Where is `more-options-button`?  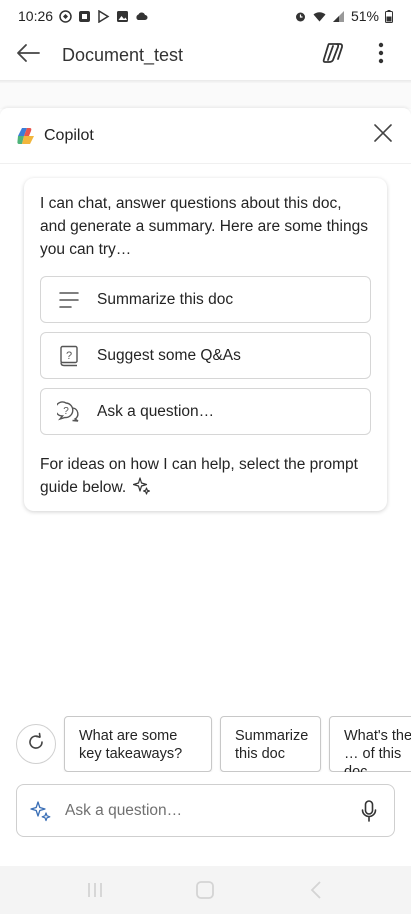
more-options-button is located at coordinates (381, 55).